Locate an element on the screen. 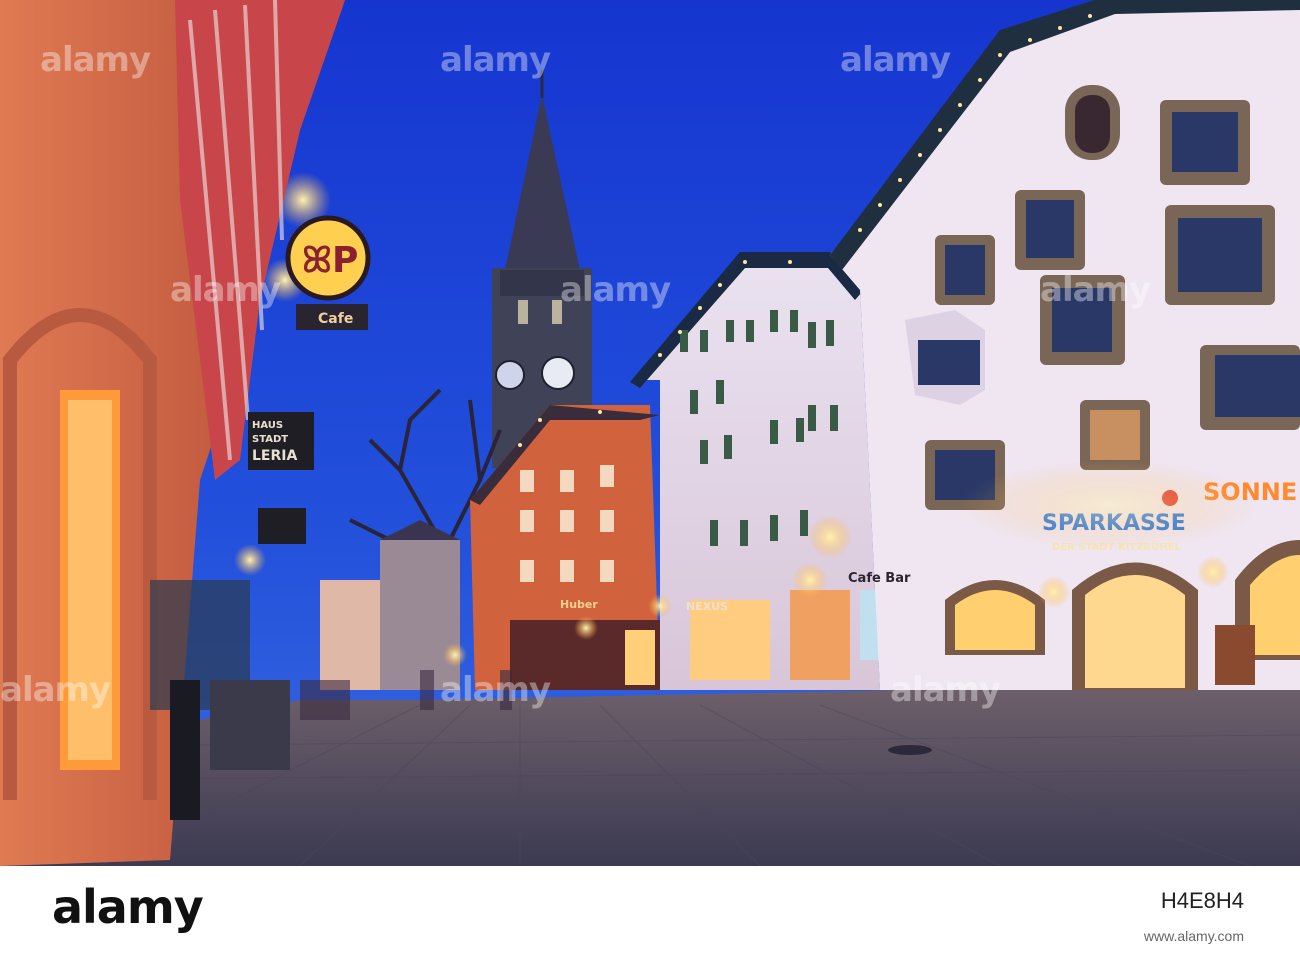 The image size is (1300, 956). nexus-sign: NEXUS is located at coordinates (707, 606).